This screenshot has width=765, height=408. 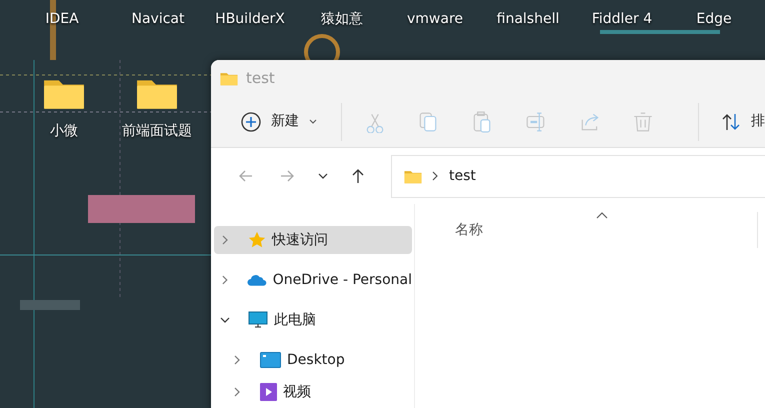 I want to click on star-icon, so click(x=257, y=240).